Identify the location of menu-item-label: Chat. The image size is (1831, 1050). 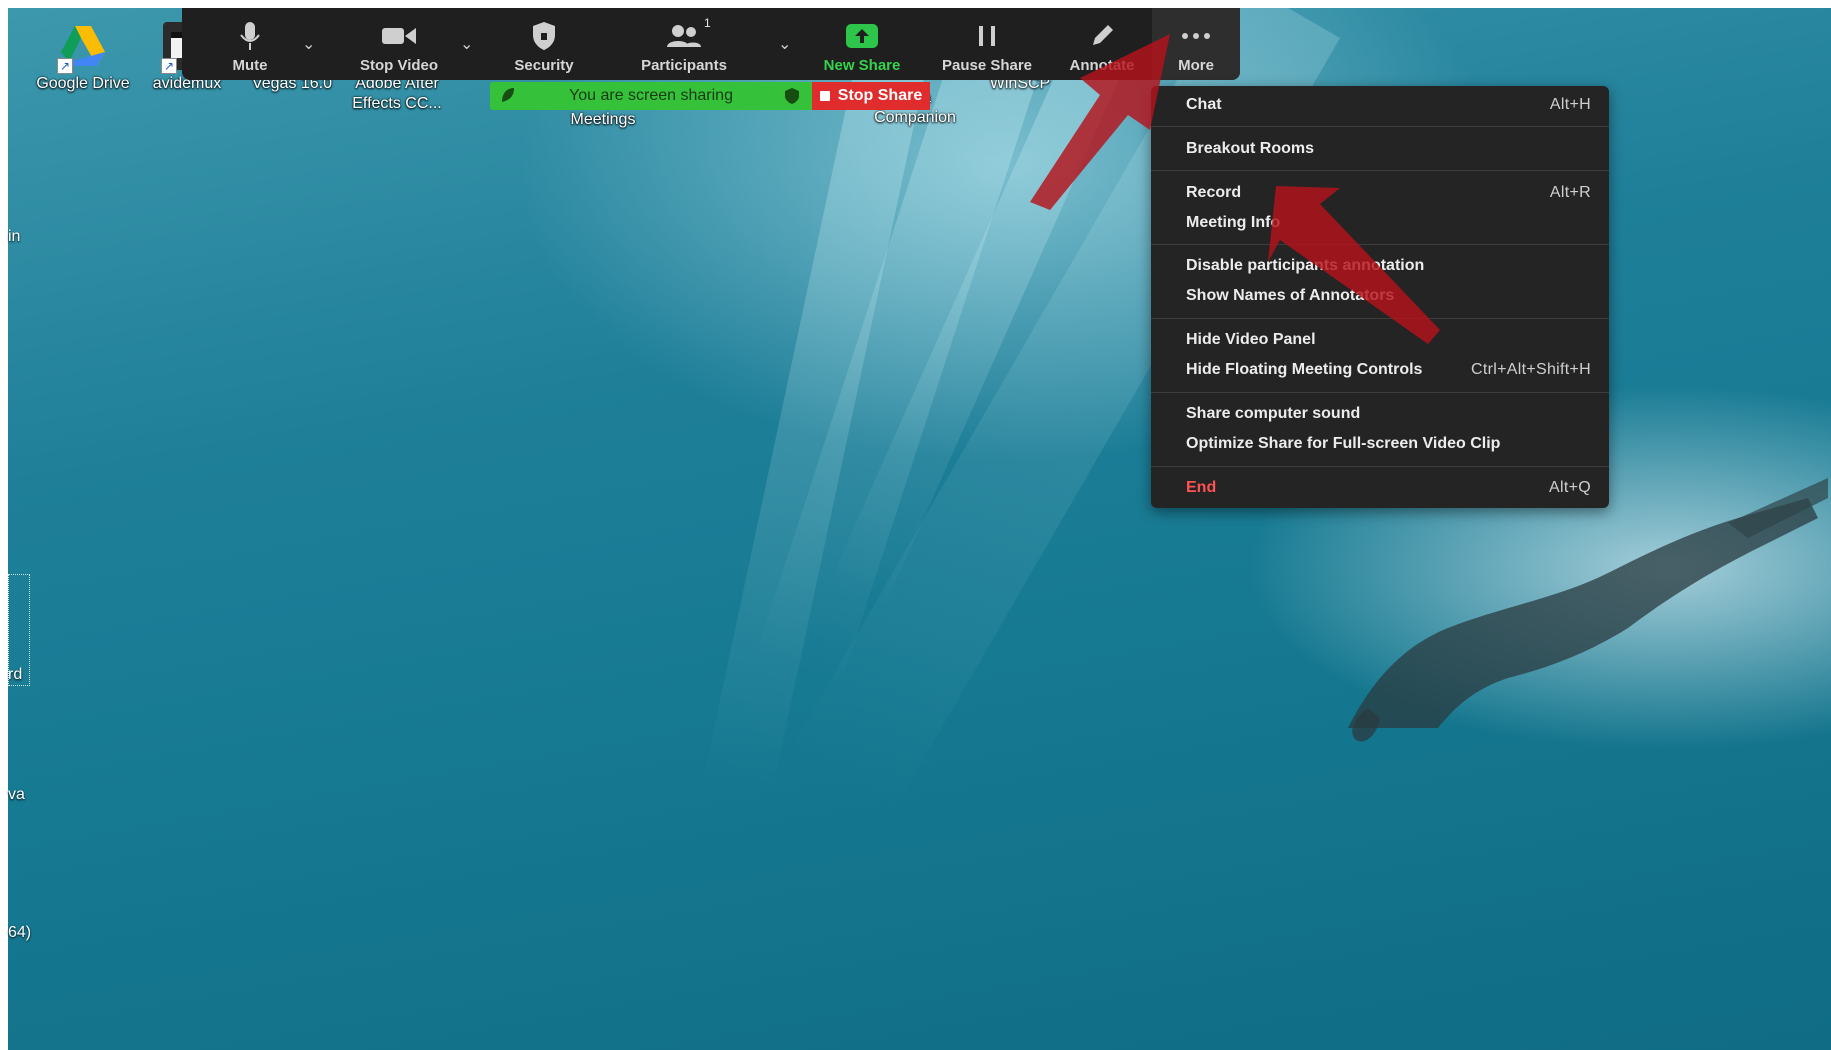
(1204, 104).